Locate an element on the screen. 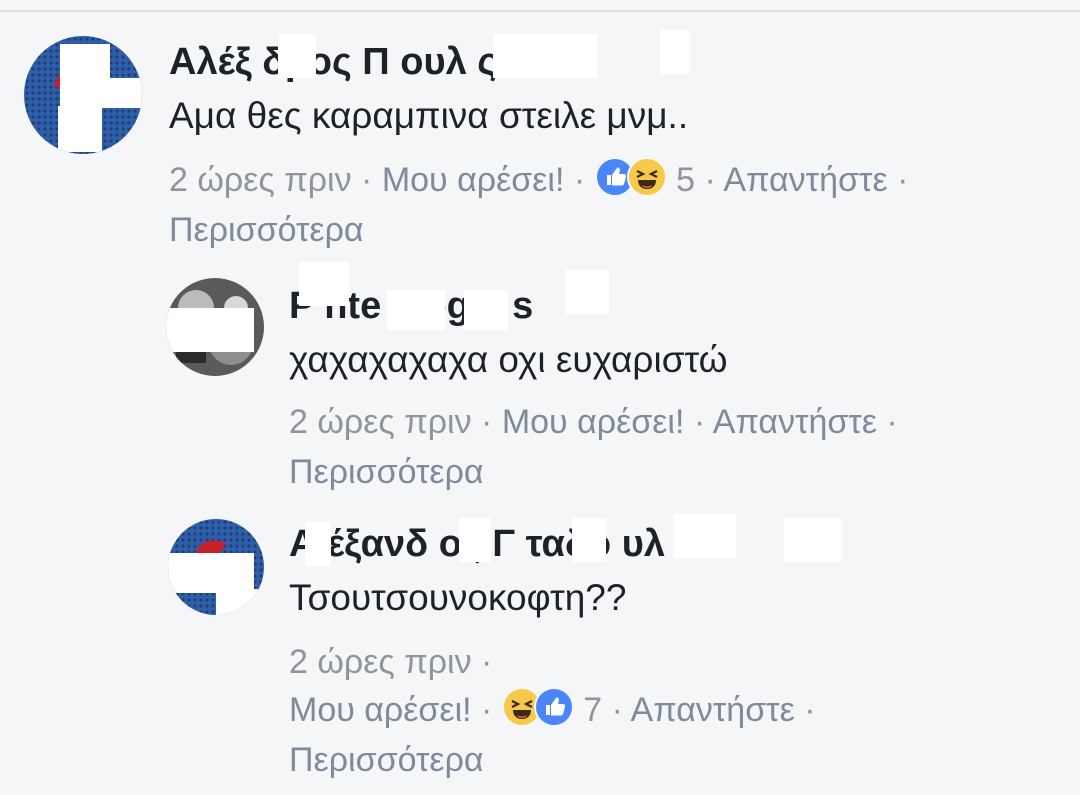 Image resolution: width=1080 pixels, height=795 pixels. haha-icon is located at coordinates (646, 177).